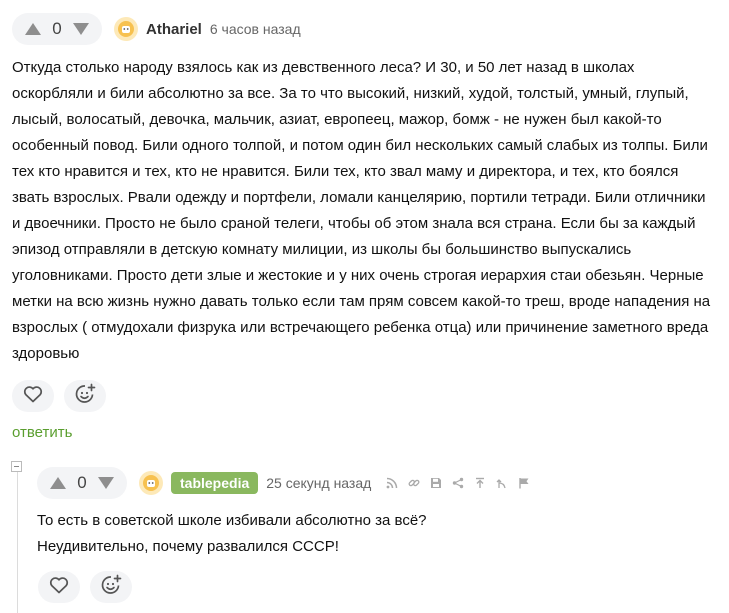  I want to click on rss-icon, so click(392, 483).